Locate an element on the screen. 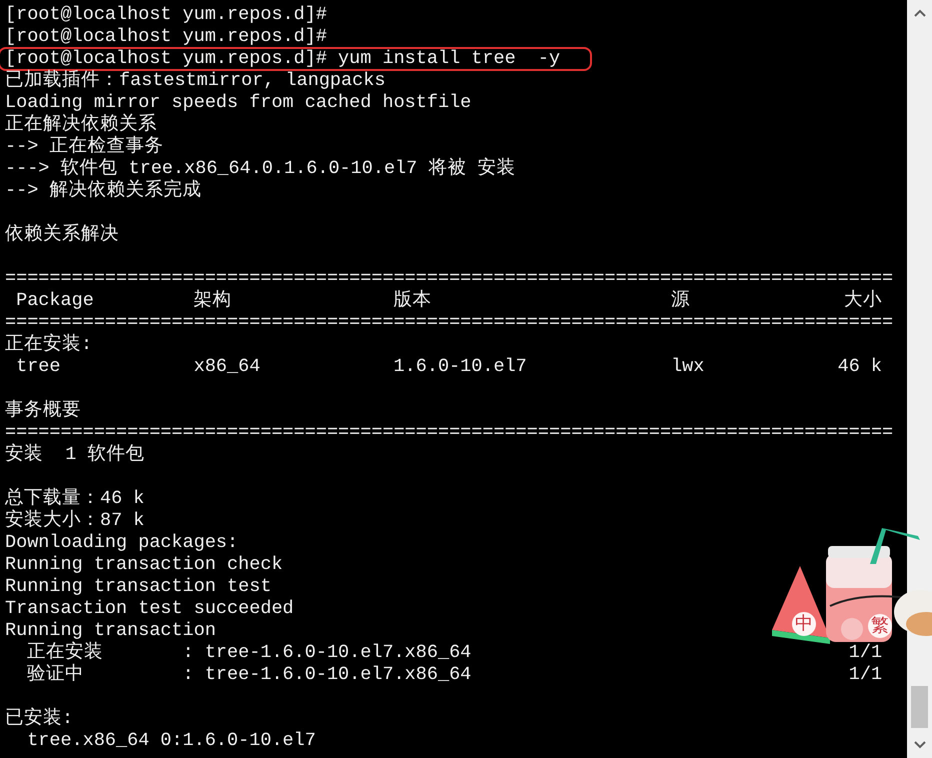 The height and width of the screenshot is (758, 932). table-cell: 大小 is located at coordinates (863, 301).